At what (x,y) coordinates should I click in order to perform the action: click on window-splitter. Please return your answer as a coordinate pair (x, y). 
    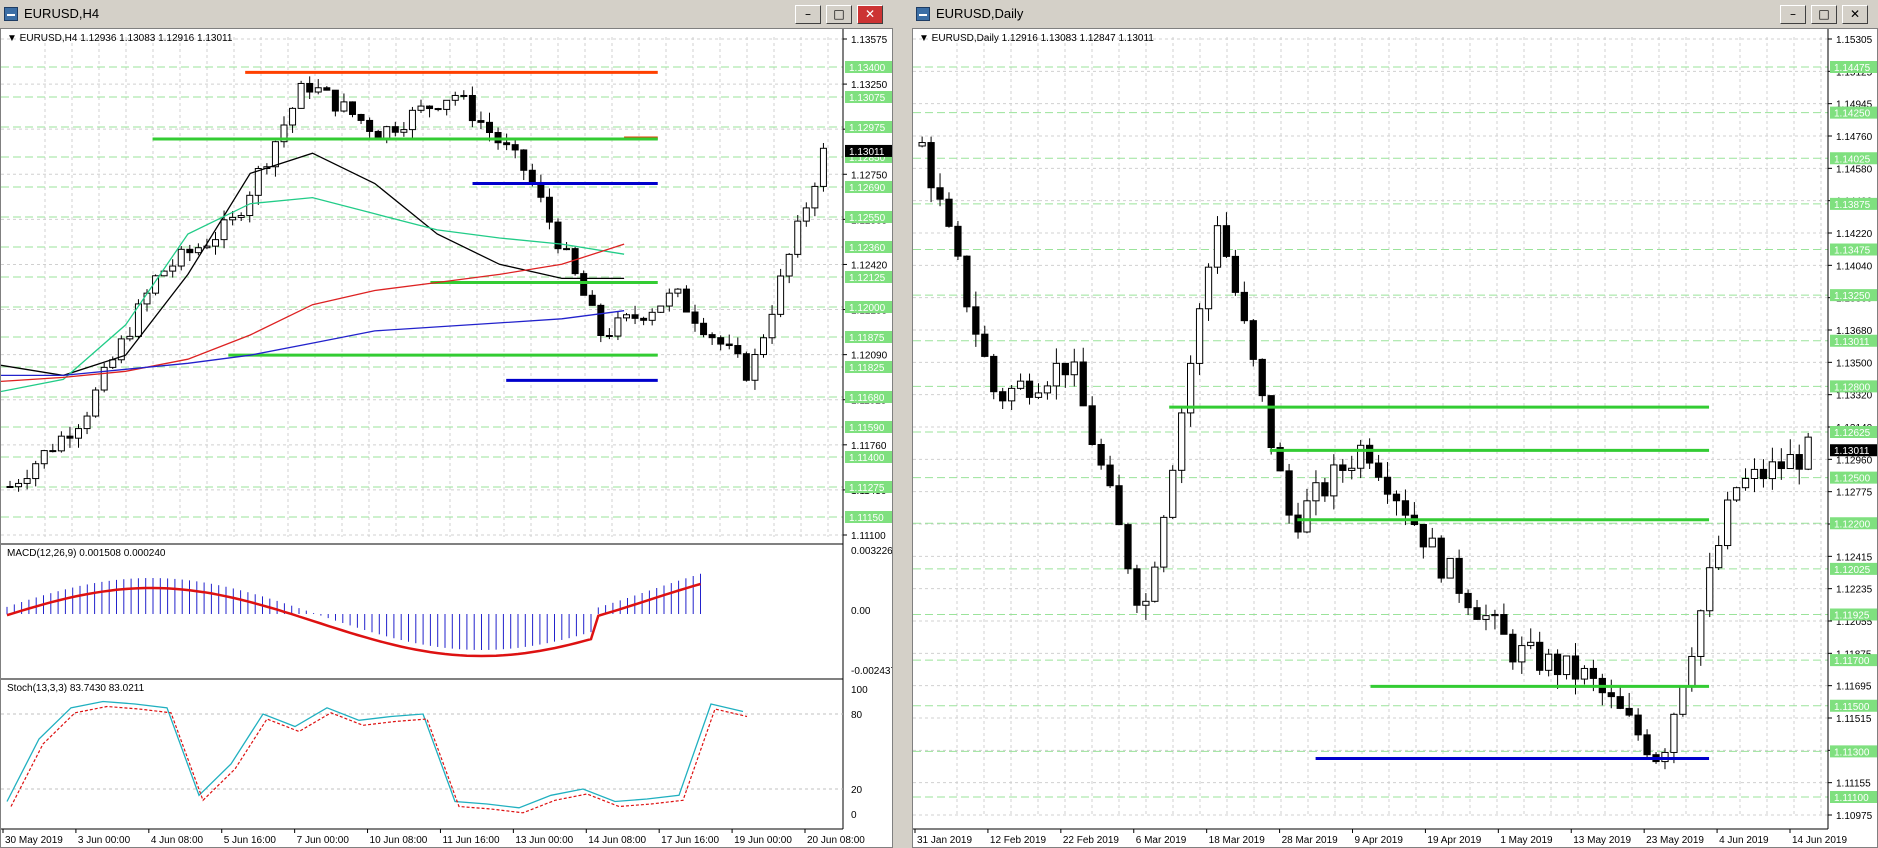
    Looking at the image, I should click on (902, 424).